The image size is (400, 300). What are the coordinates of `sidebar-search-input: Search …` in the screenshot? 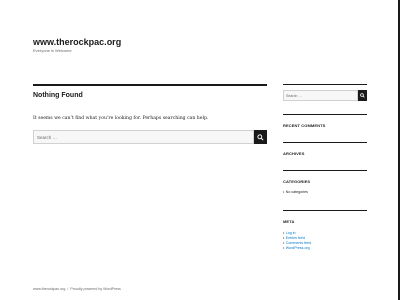 It's located at (320, 95).